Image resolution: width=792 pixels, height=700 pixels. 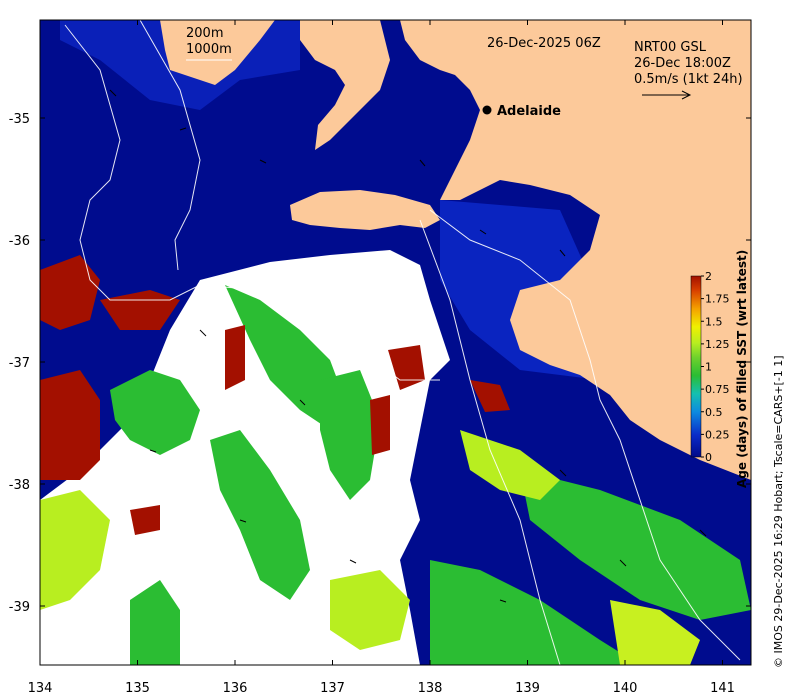 What do you see at coordinates (137, 688) in the screenshot?
I see `x-tick-label: 135` at bounding box center [137, 688].